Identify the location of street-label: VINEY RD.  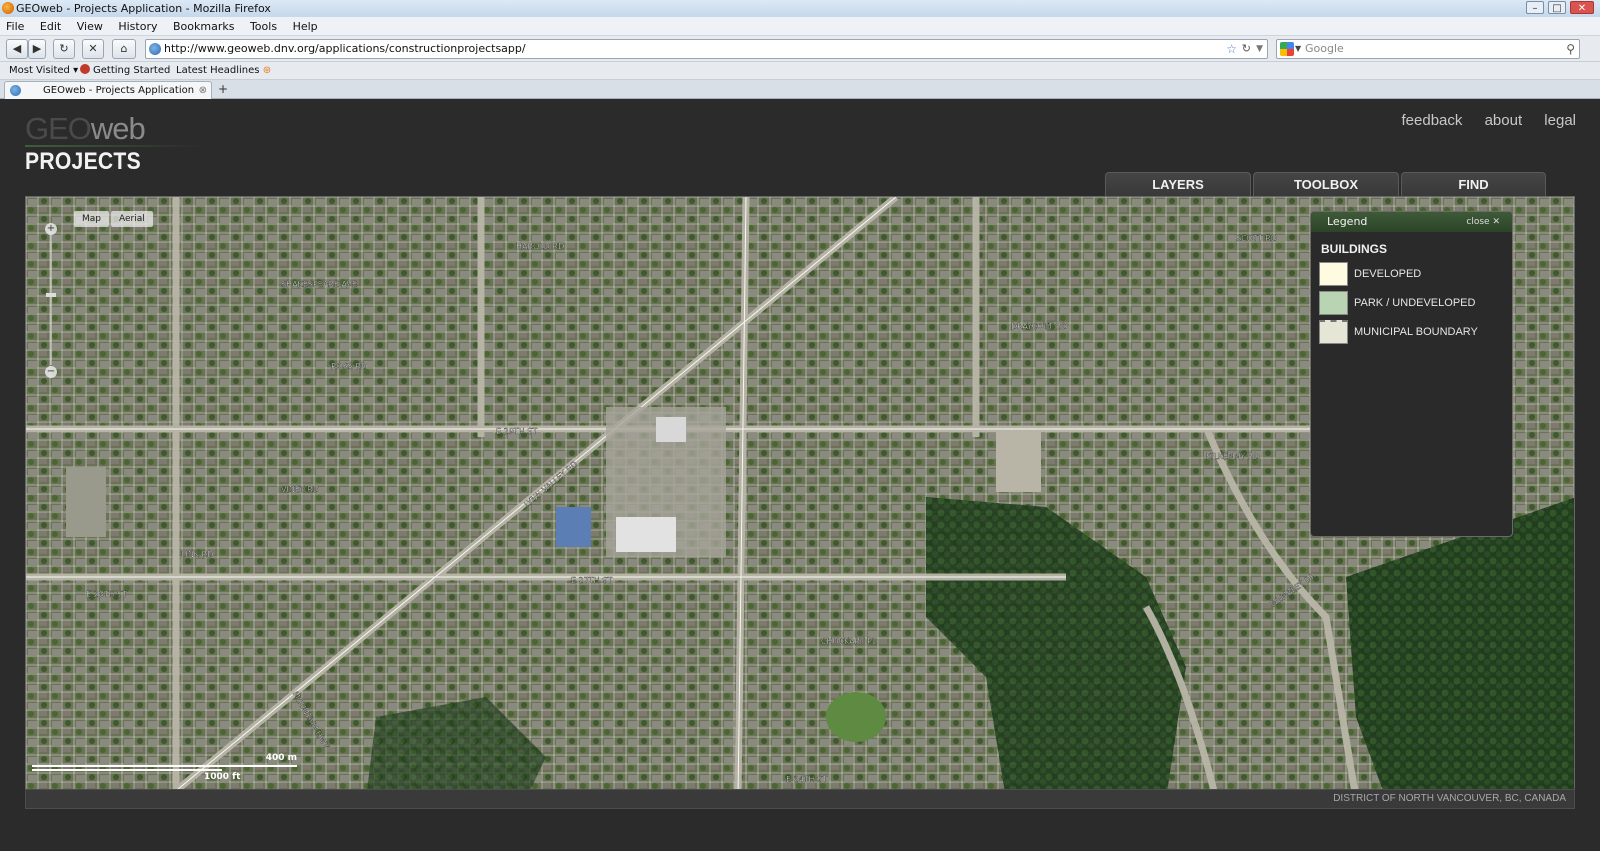
(300, 489).